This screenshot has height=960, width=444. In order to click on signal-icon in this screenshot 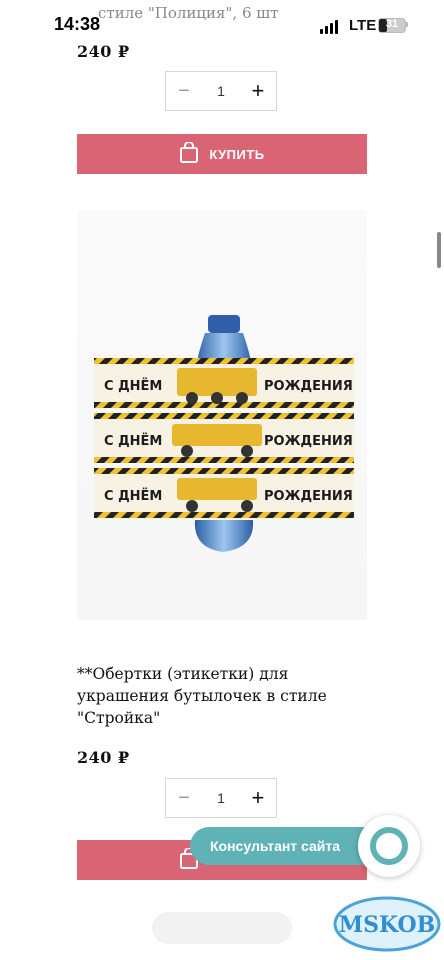, I will do `click(329, 27)`.